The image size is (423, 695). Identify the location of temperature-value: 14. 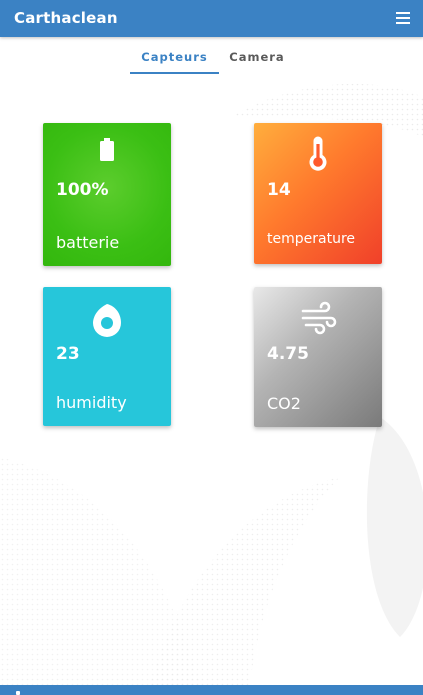
(279, 190).